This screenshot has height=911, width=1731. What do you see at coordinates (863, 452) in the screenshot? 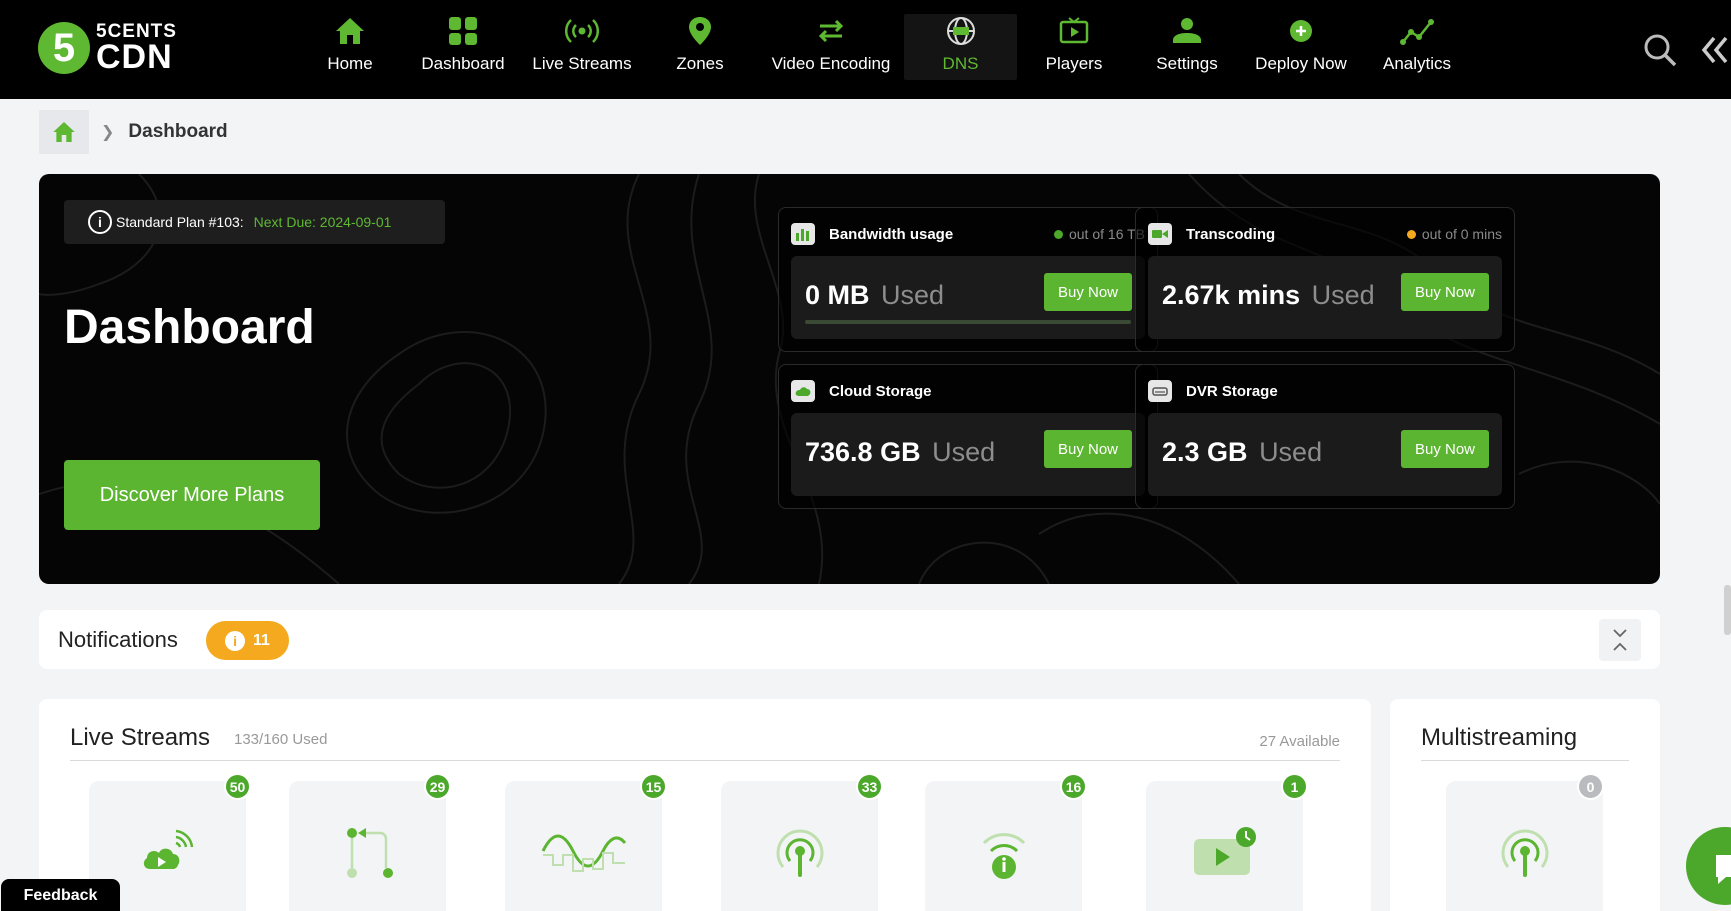
I see `value-amount: 736.8 GB` at bounding box center [863, 452].